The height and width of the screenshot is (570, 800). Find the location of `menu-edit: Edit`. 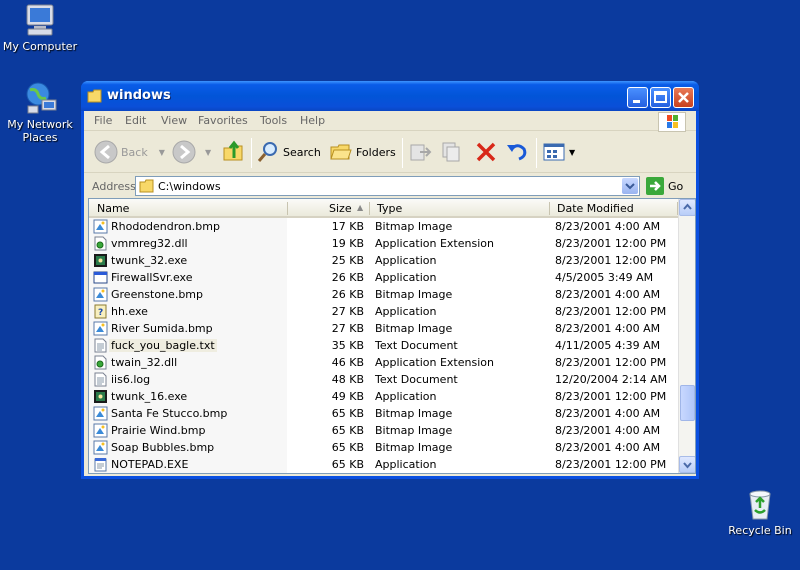

menu-edit: Edit is located at coordinates (135, 120).